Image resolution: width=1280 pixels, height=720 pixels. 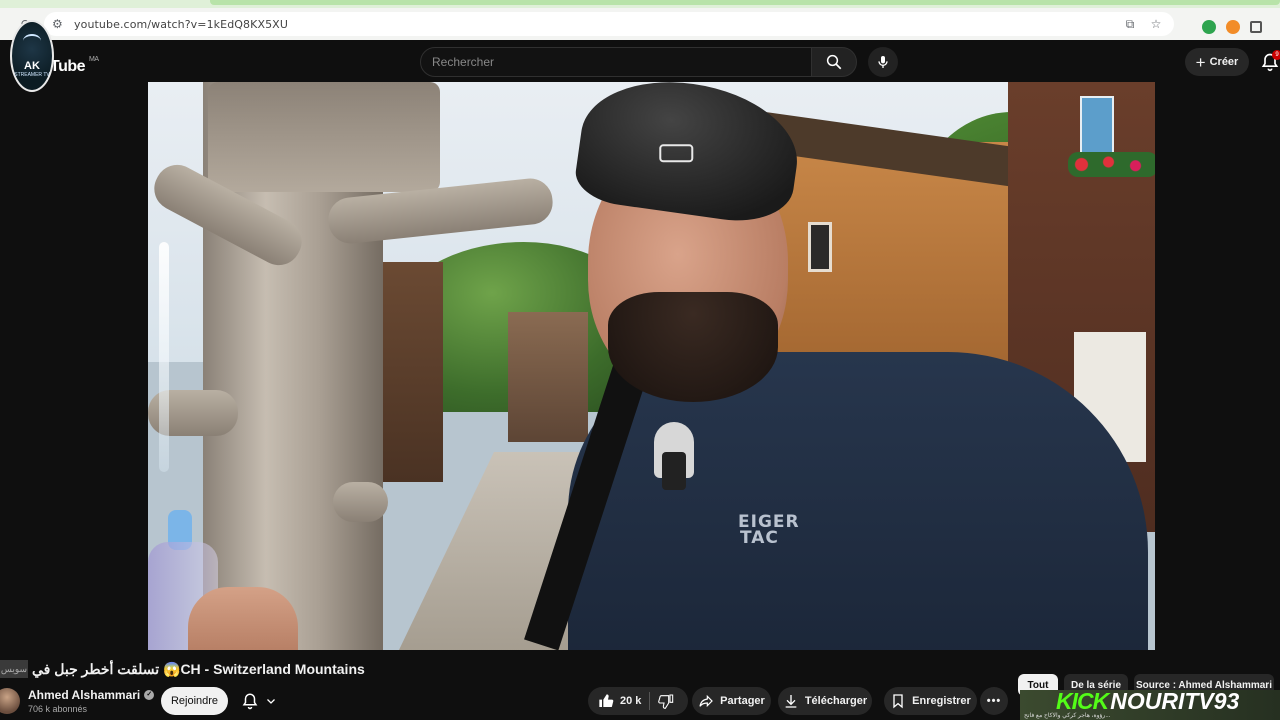 What do you see at coordinates (32, 66) in the screenshot?
I see `avatar-initials: AK` at bounding box center [32, 66].